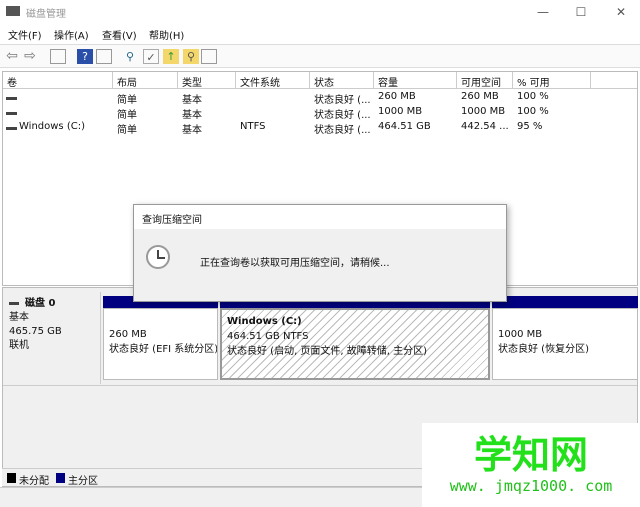 This screenshot has width=640, height=507. What do you see at coordinates (128, 334) in the screenshot?
I see `partition-size: 260 MB` at bounding box center [128, 334].